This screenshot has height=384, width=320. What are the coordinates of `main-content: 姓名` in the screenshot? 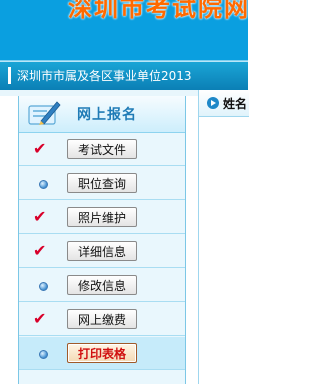 It's located at (223, 237).